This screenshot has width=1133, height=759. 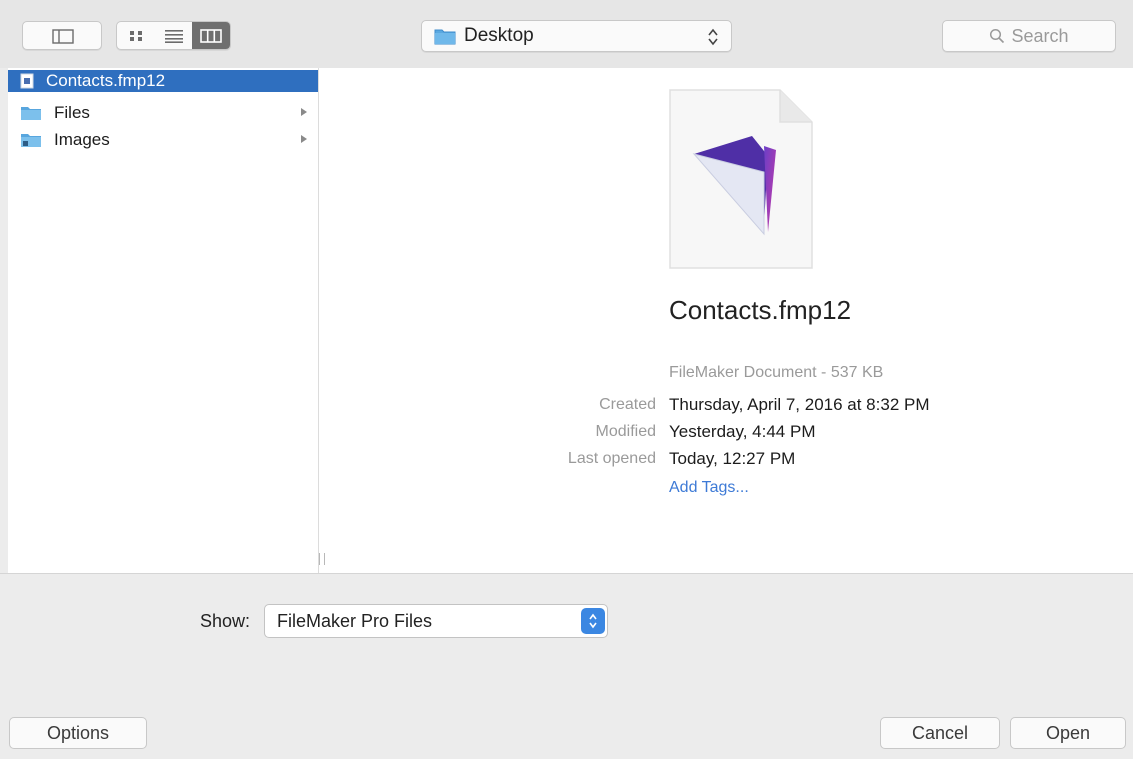 I want to click on preview-file-name: Contacts.fmp12, so click(x=760, y=310).